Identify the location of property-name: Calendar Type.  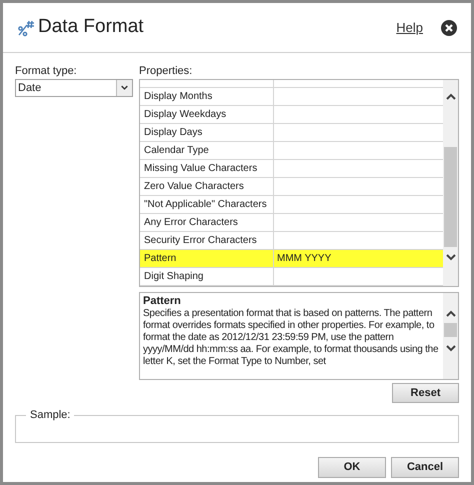
(207, 150).